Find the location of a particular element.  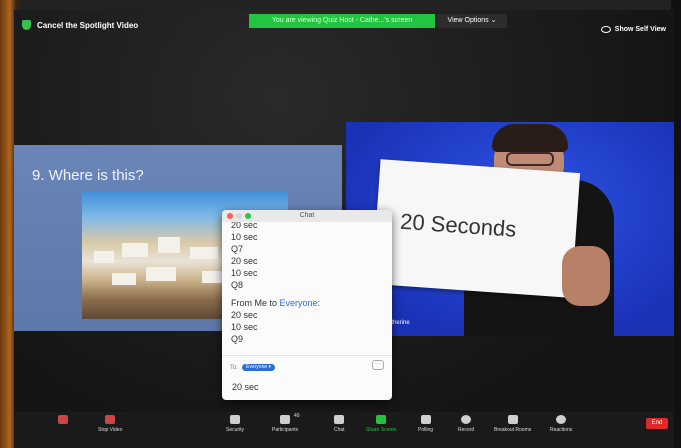

reactions-button: Reactions is located at coordinates (561, 424).